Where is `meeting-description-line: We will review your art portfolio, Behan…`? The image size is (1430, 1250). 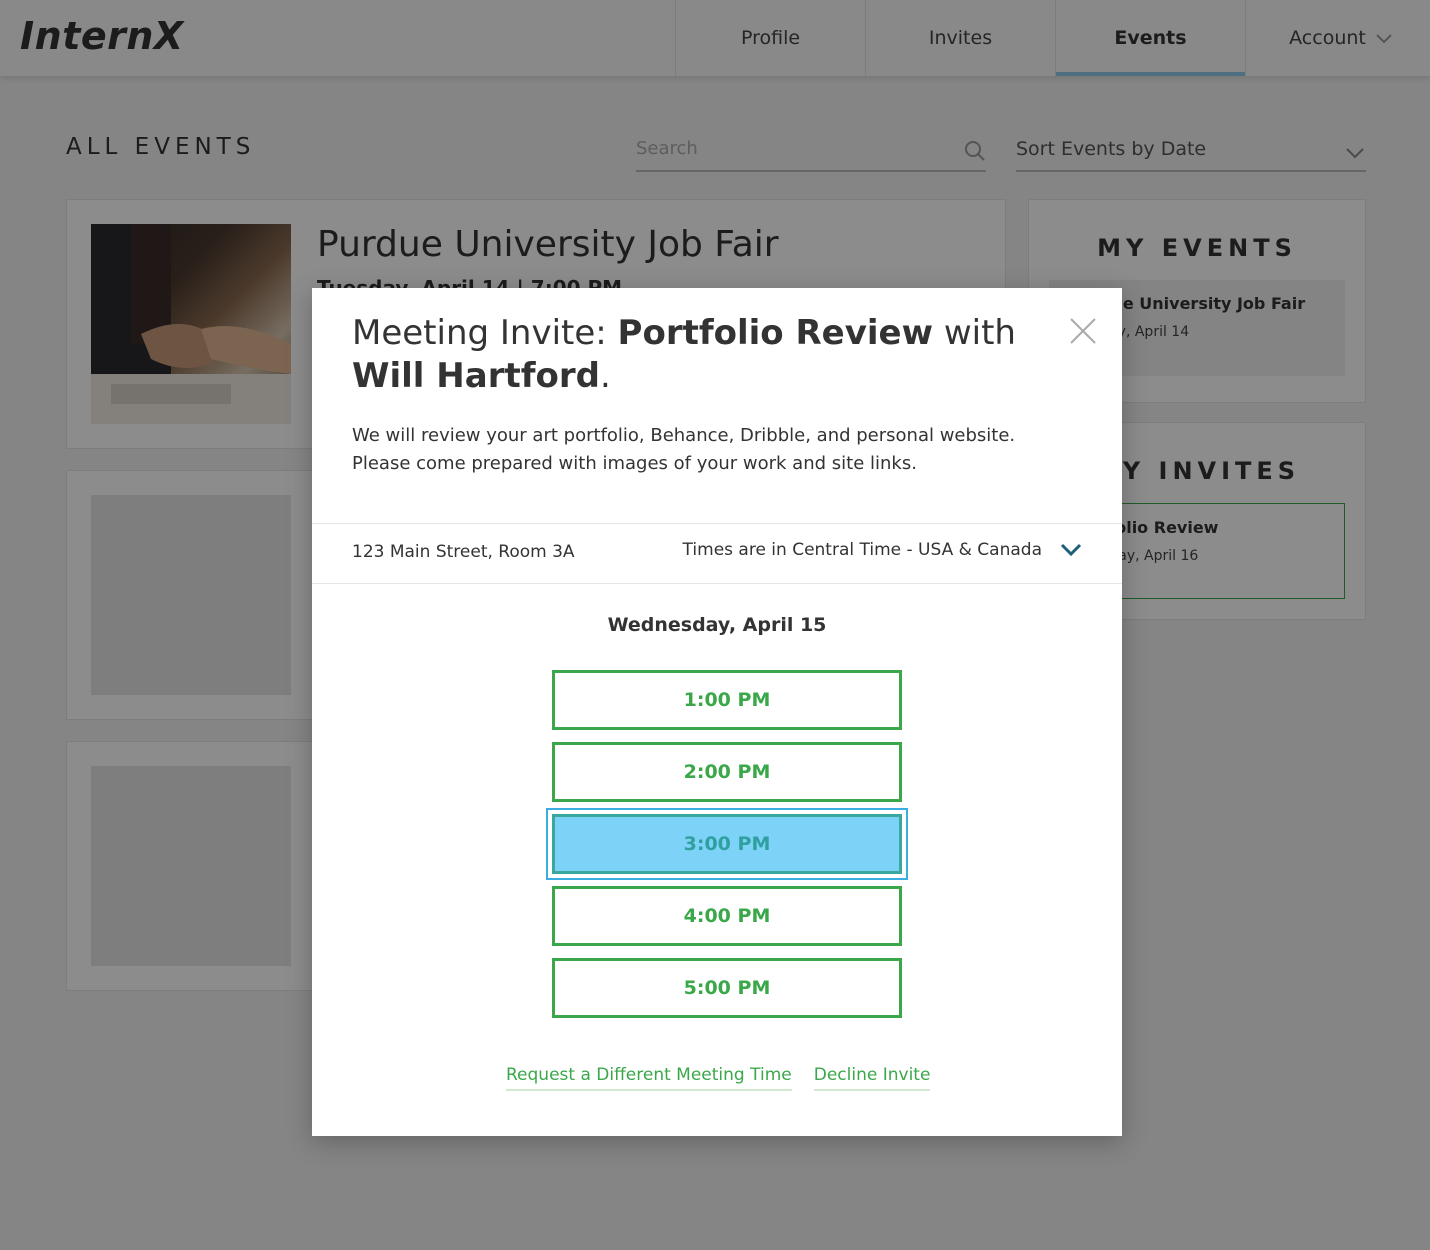 meeting-description-line: We will review your art portfolio, Behan… is located at coordinates (684, 435).